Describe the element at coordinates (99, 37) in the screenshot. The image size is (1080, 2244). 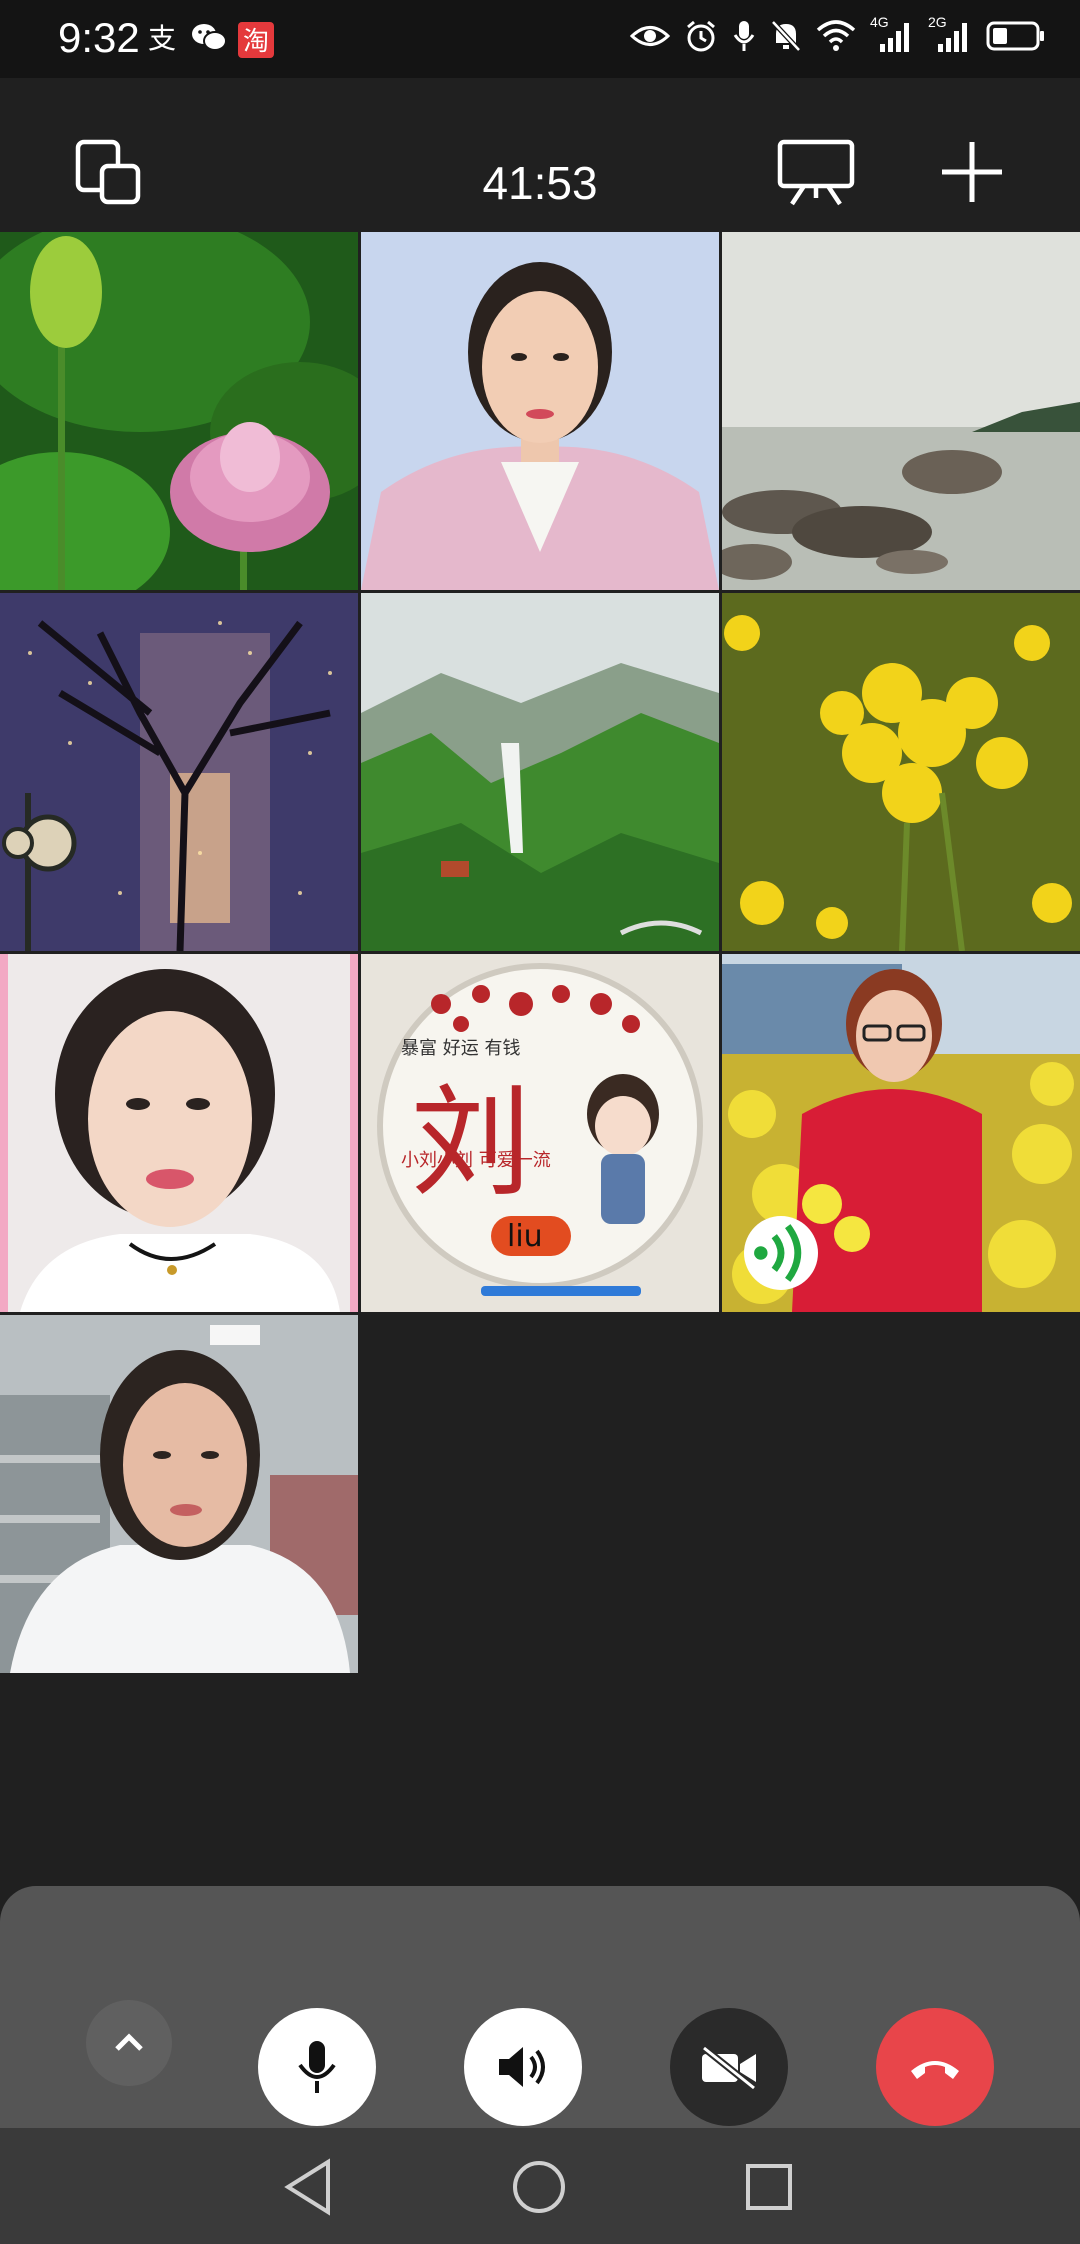
I see `status-time: 9:32` at that location.